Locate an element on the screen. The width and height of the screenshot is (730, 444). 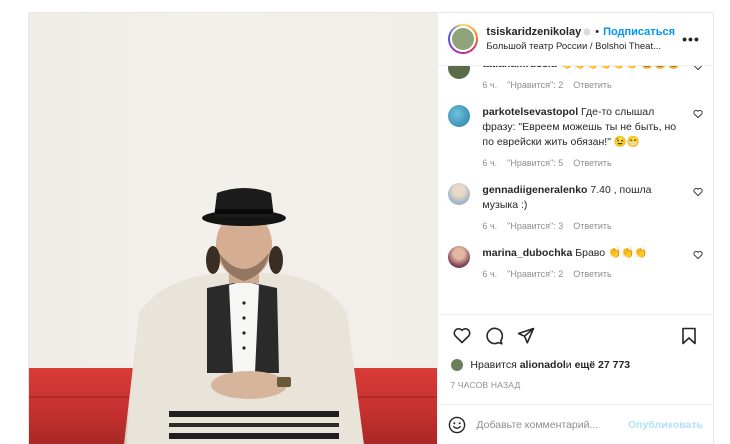
comment-username: marina_dubochka is located at coordinates (527, 253).